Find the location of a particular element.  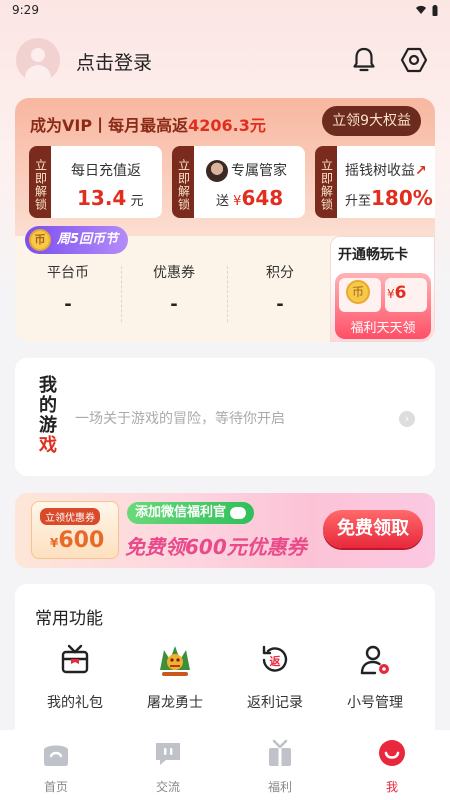

benefit-title-text: 摇钱树收益 is located at coordinates (380, 171).